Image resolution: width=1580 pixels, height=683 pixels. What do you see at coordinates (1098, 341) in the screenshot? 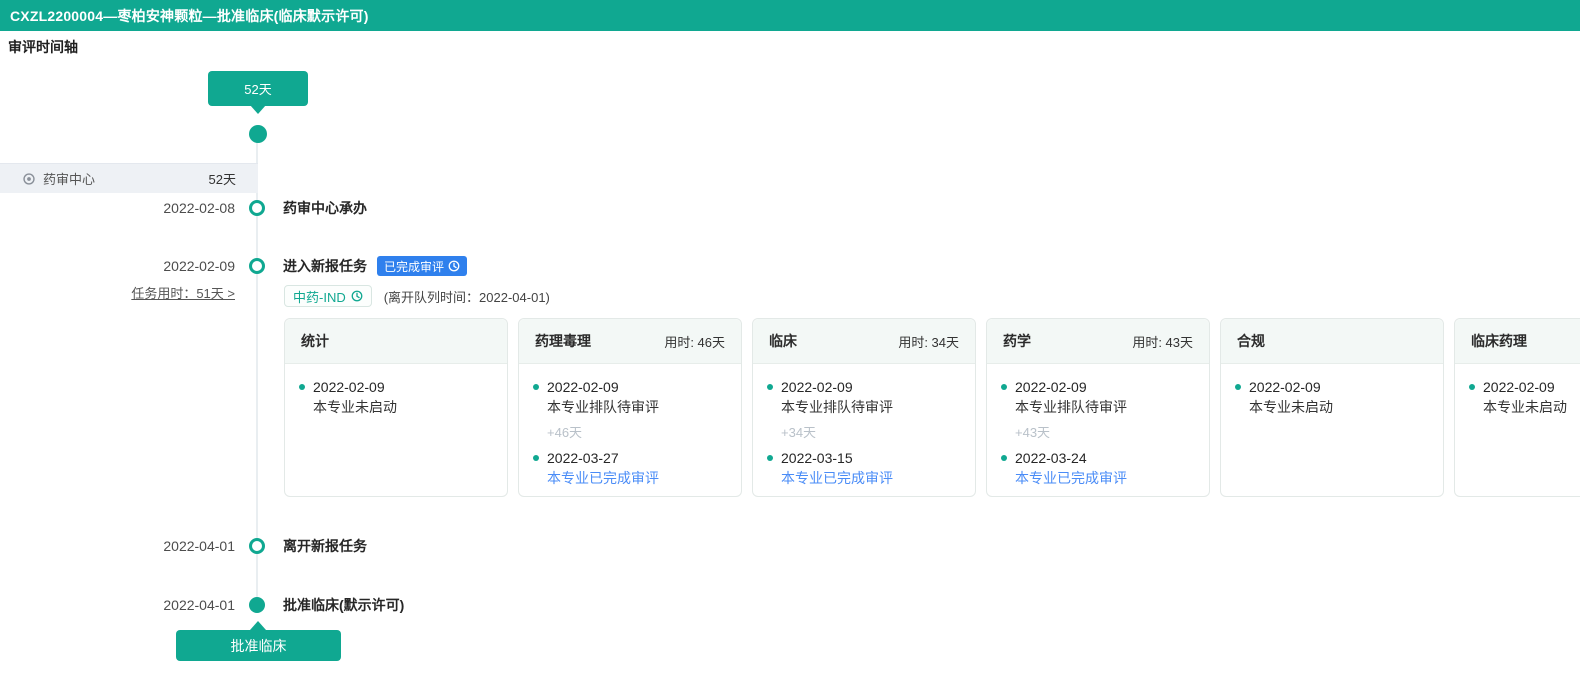
I see `card-header: 药学 用时: 43天` at bounding box center [1098, 341].